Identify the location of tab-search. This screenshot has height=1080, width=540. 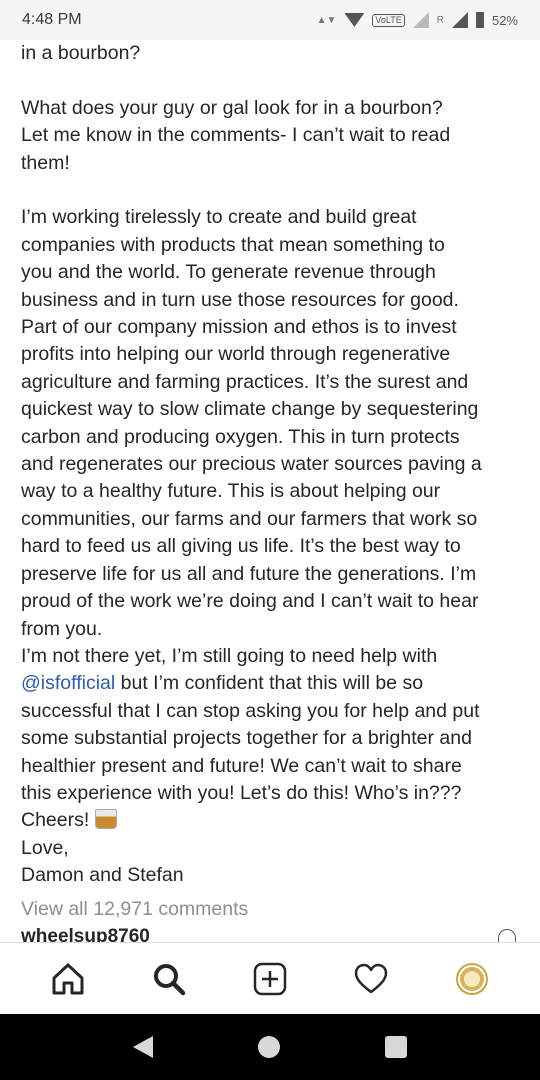
(169, 979).